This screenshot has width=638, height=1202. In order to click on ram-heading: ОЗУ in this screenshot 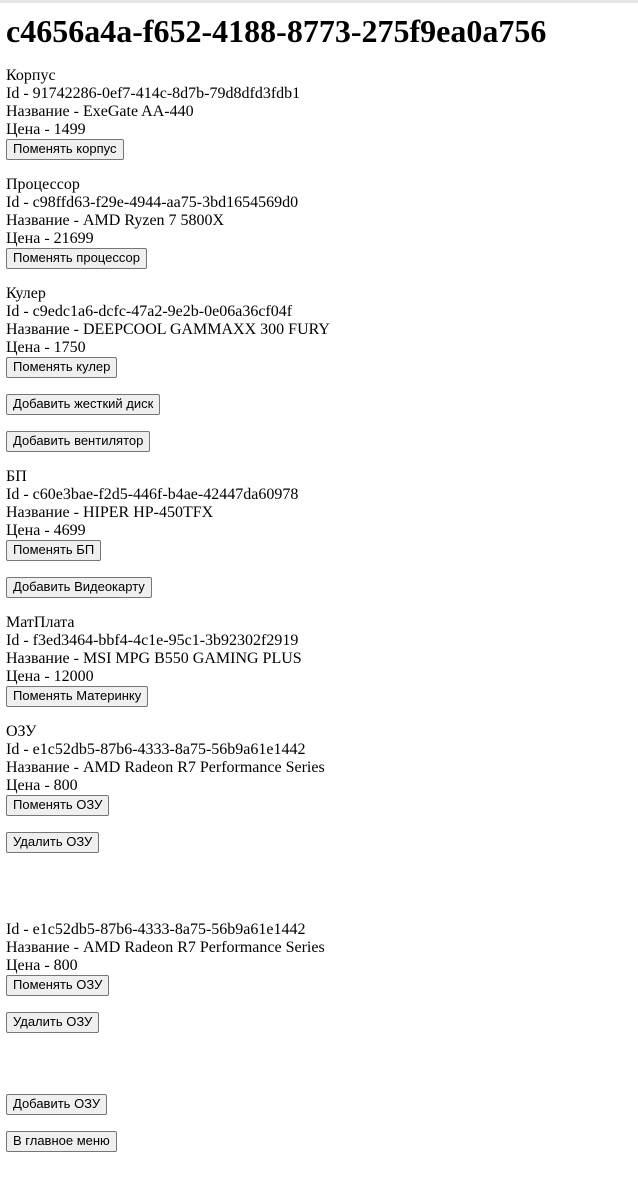, I will do `click(21, 731)`.